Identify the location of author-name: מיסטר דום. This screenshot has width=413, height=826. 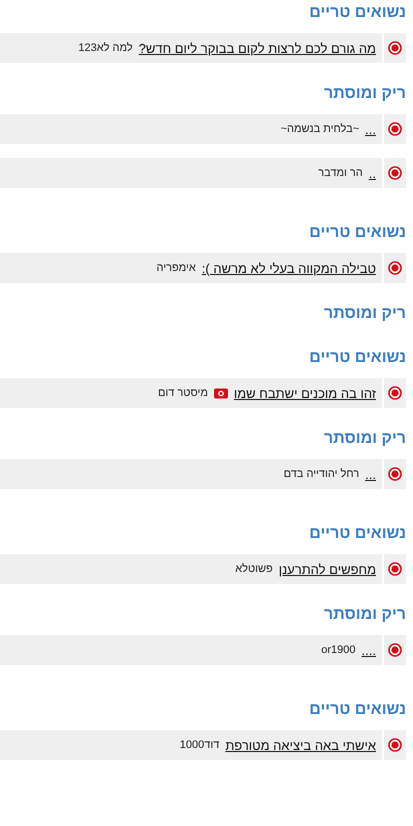
(183, 393).